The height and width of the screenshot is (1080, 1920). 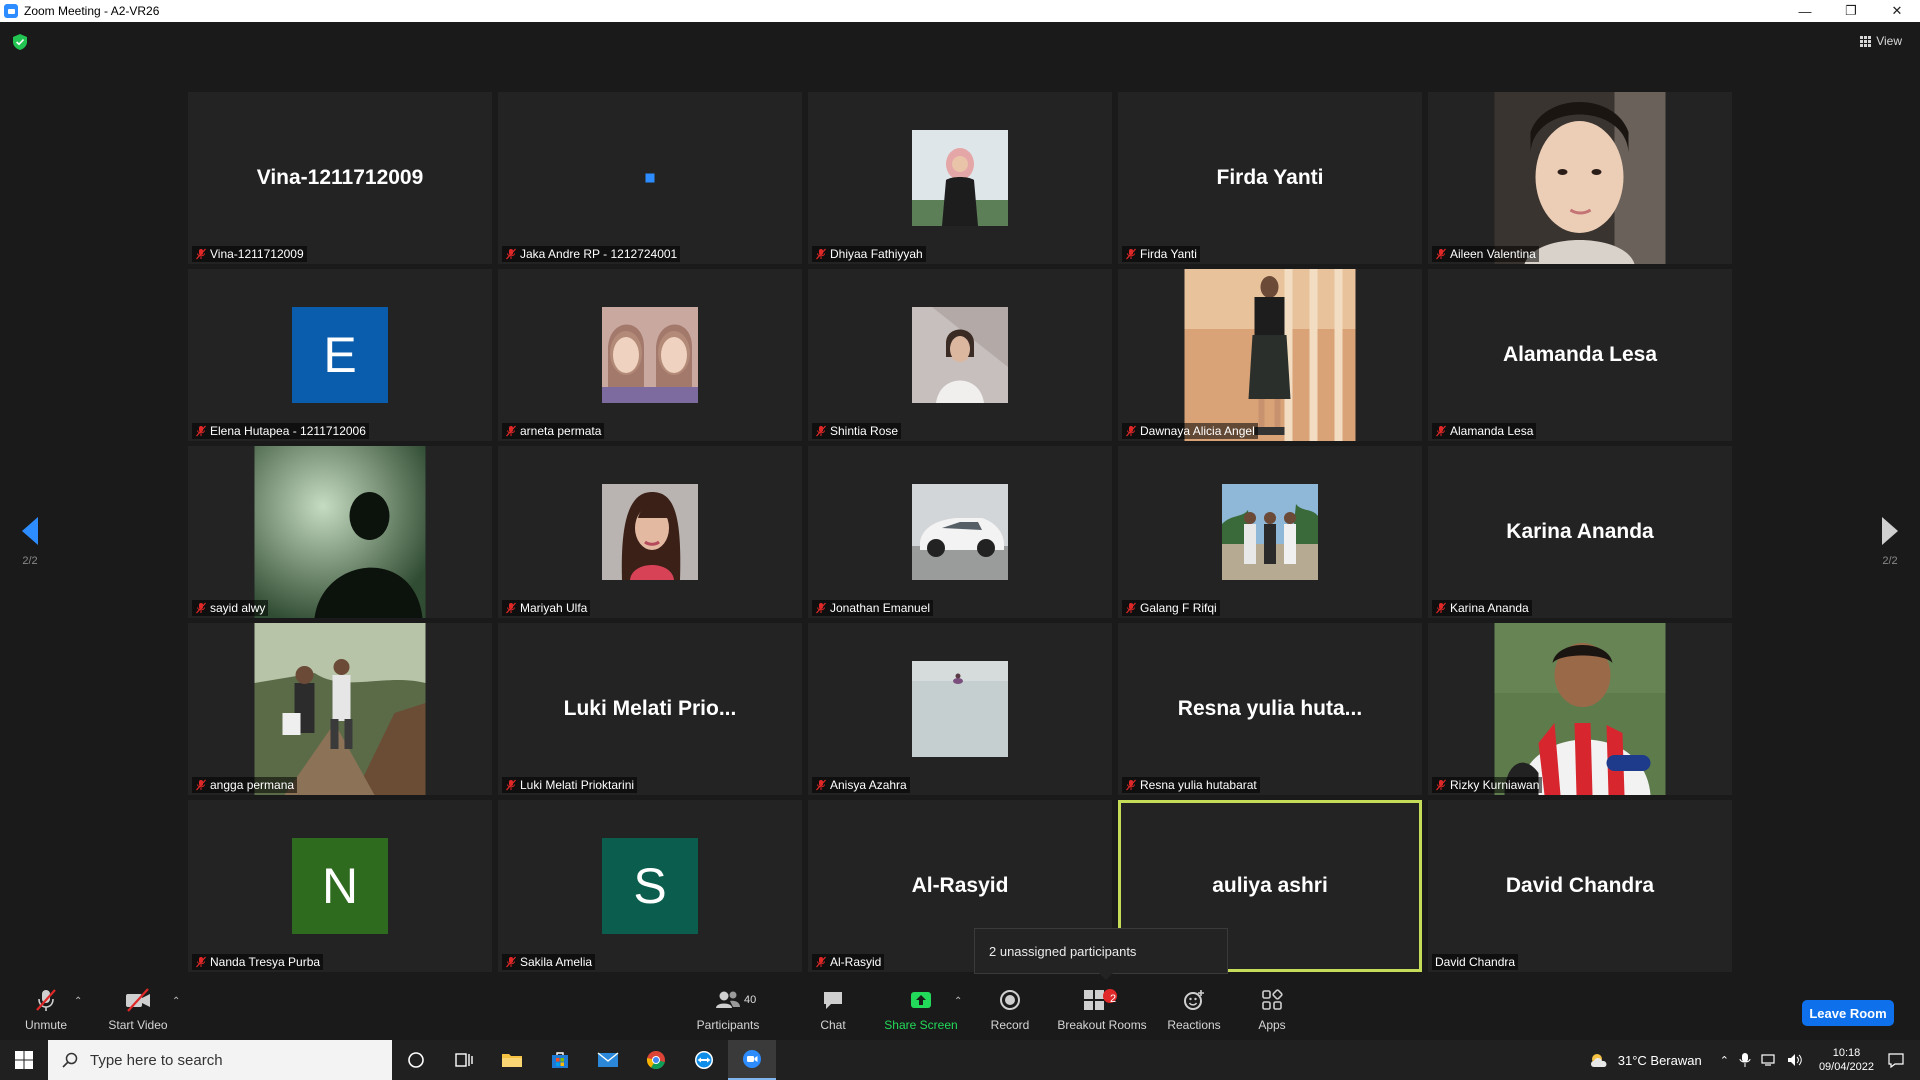 I want to click on participant-name: Firda Yanti, so click(x=1168, y=254).